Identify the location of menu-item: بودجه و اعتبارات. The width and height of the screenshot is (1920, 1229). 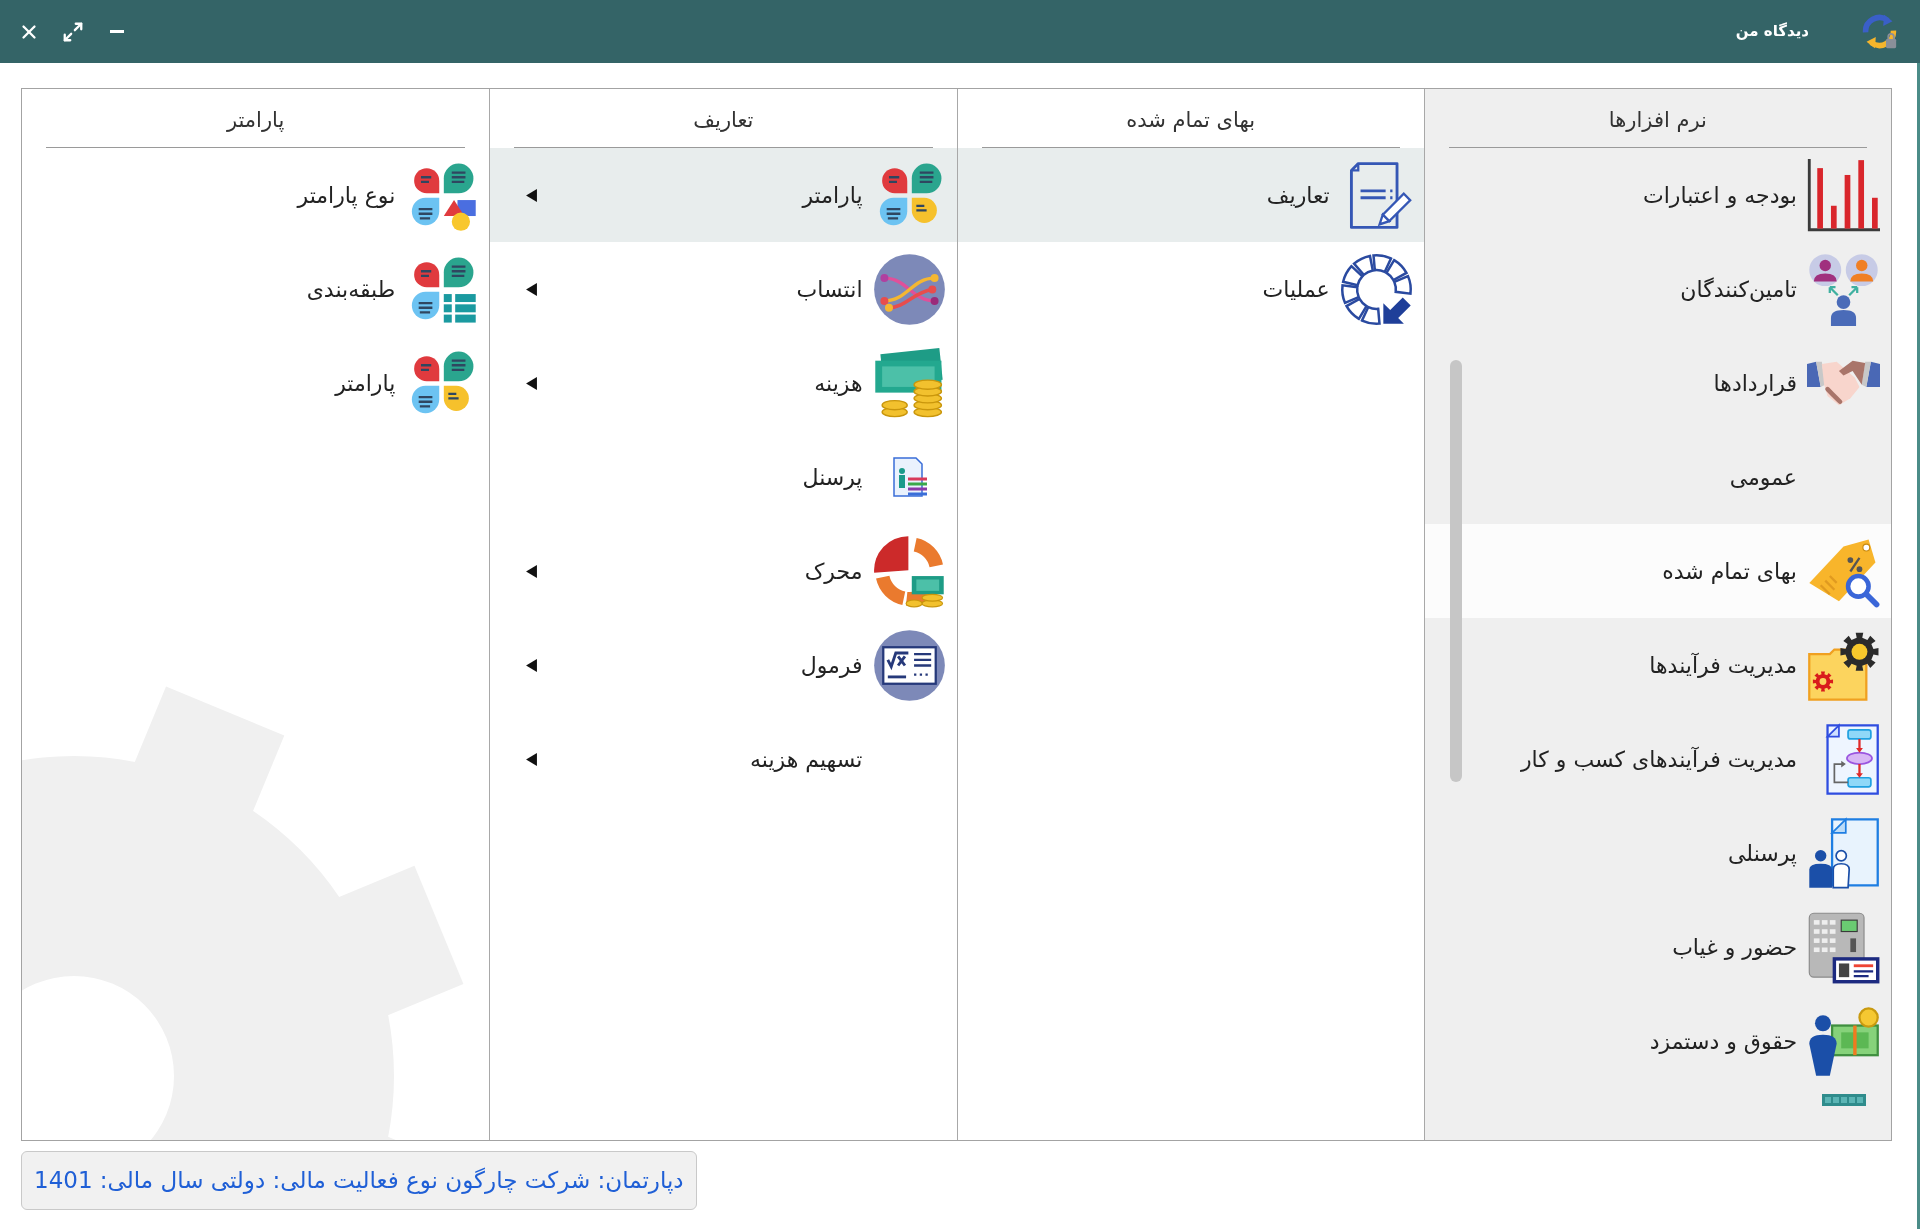
(1657, 195).